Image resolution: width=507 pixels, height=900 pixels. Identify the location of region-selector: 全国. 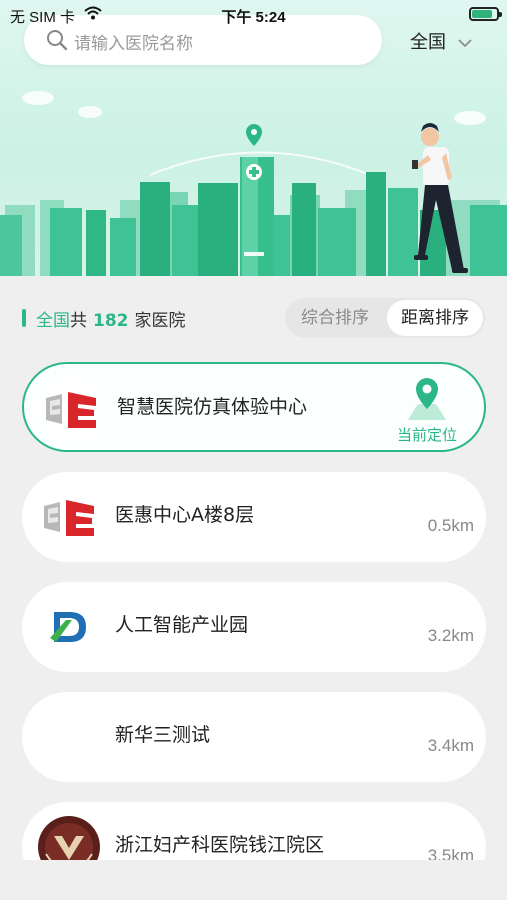
(441, 41).